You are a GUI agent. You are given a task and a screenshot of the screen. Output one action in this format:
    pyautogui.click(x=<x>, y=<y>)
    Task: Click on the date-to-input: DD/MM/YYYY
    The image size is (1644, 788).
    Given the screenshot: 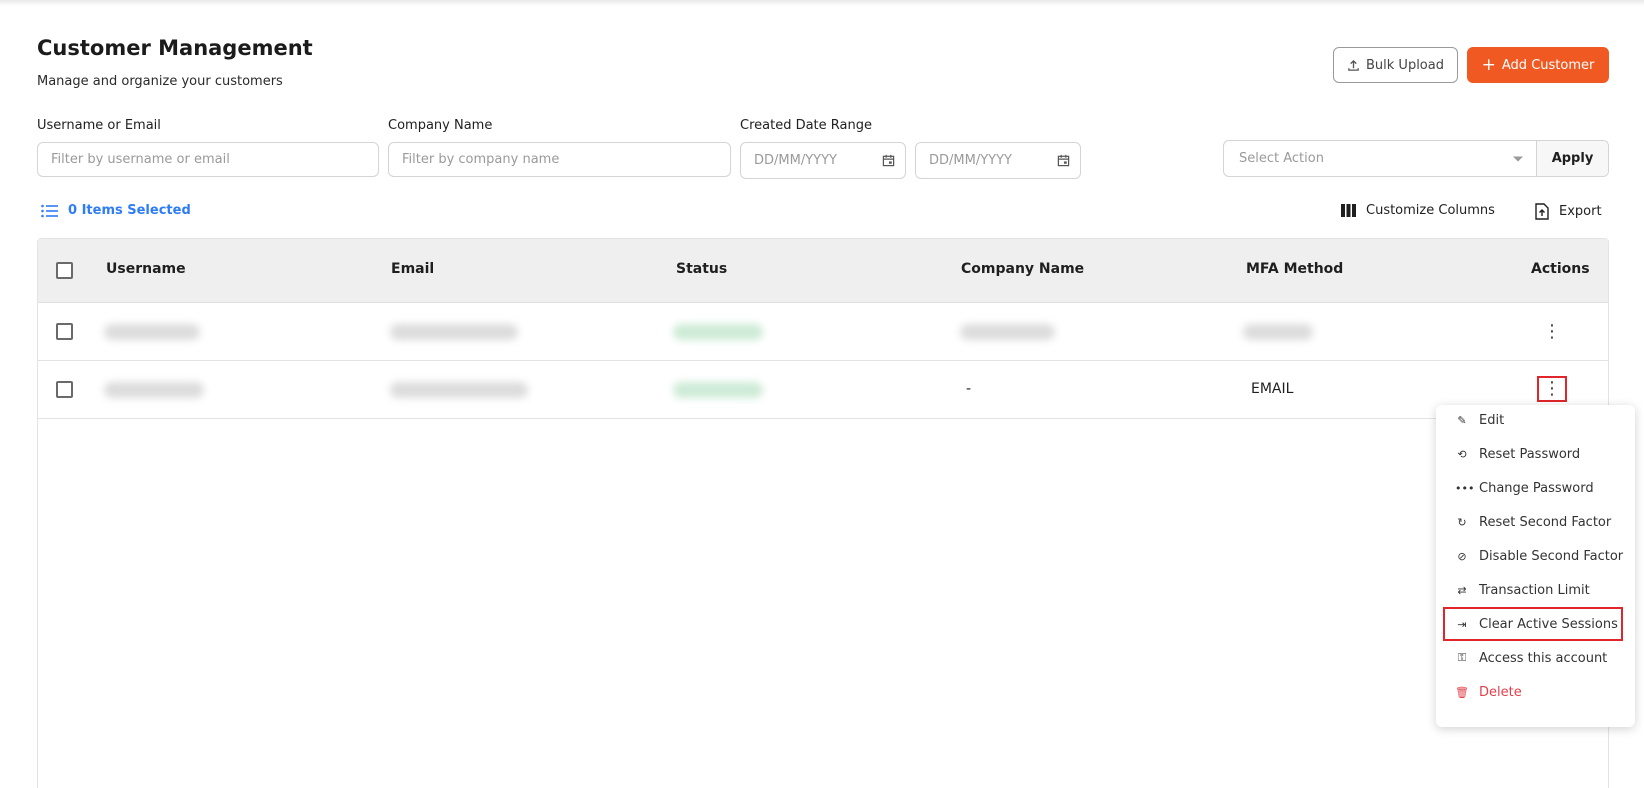 What is the action you would take?
    pyautogui.click(x=998, y=160)
    